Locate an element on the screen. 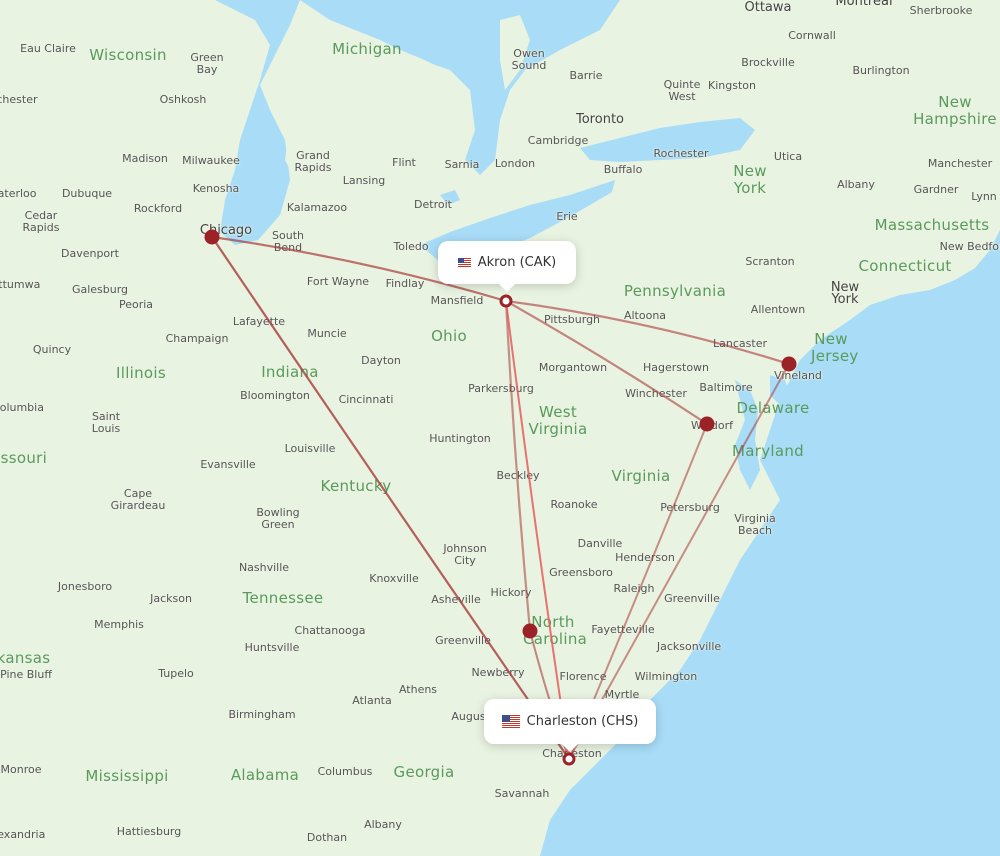 This screenshot has width=1000, height=856. route-akron-vineland is located at coordinates (647, 332).